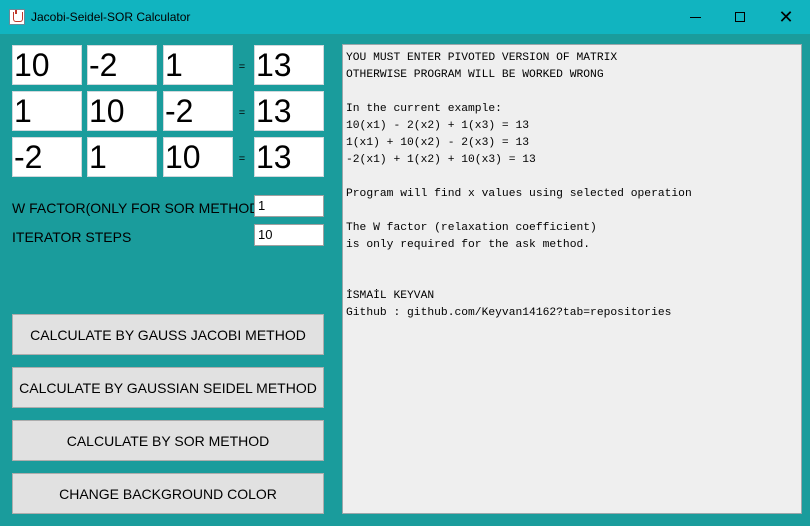 This screenshot has height=526, width=810. I want to click on info-line: In the current example:, so click(424, 109).